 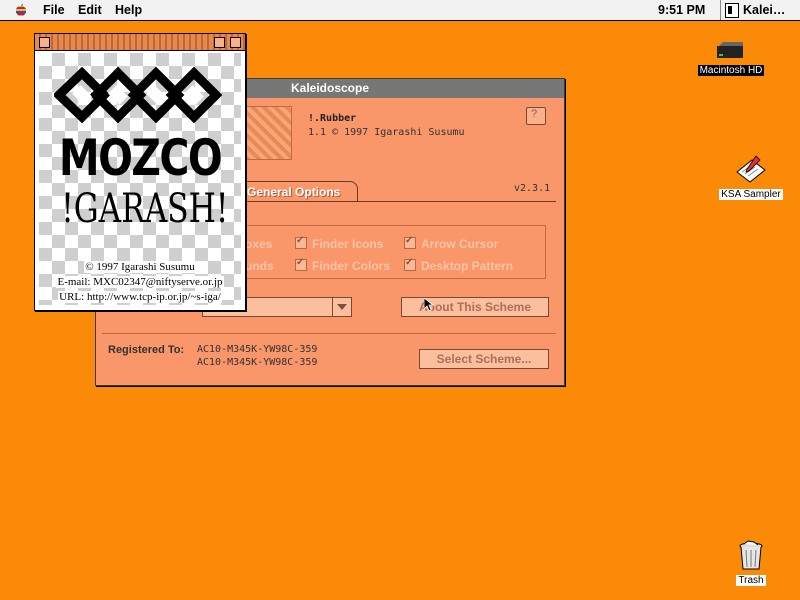 What do you see at coordinates (257, 362) in the screenshot?
I see `registration-code-2: AC10-M345K-YW98C-359` at bounding box center [257, 362].